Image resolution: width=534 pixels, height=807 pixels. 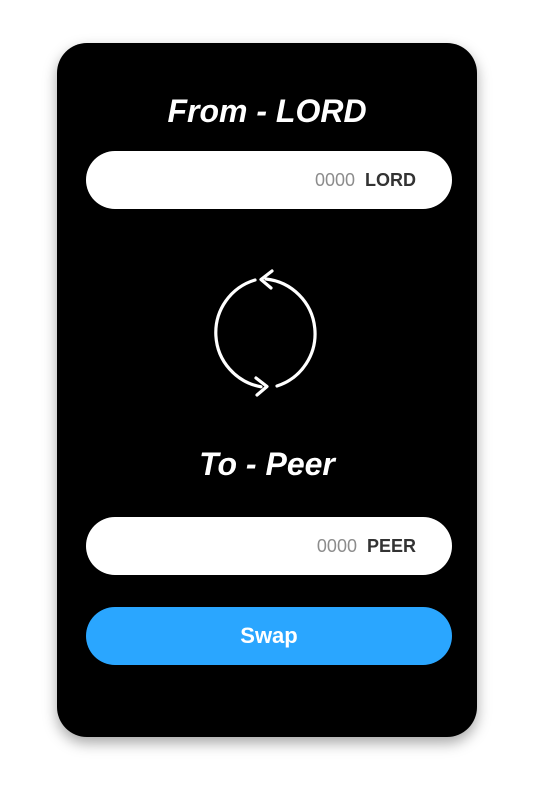 I want to click on swap-button: Swap, so click(x=269, y=636).